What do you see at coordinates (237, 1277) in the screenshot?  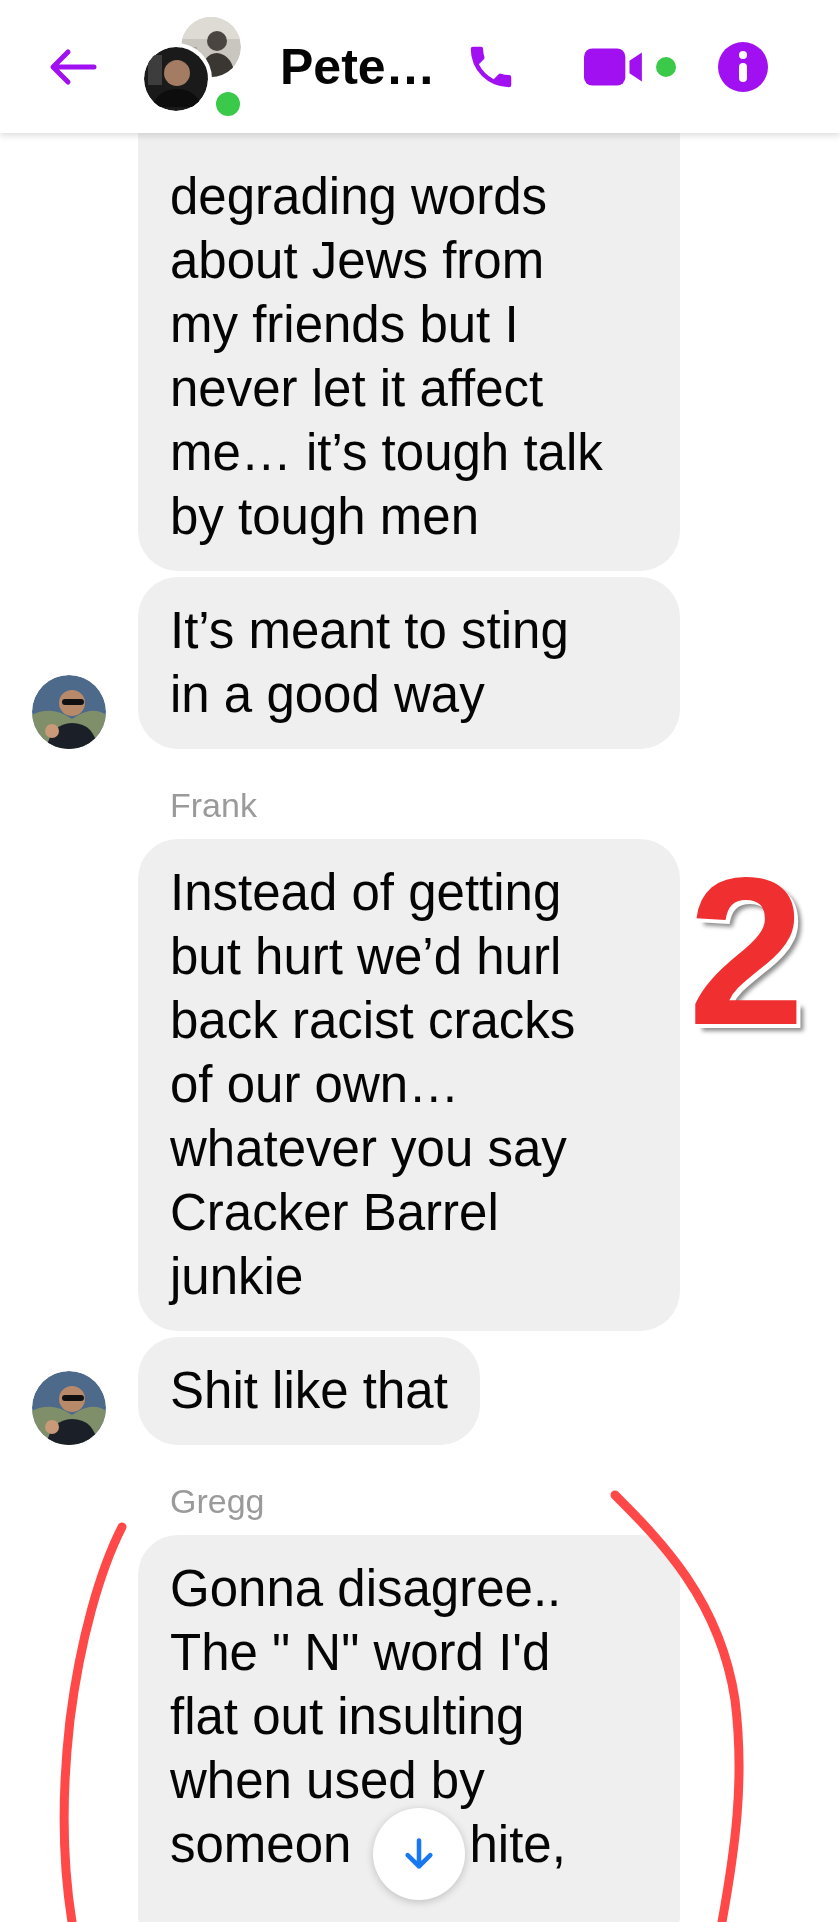 I see `message-text: junkie` at bounding box center [237, 1277].